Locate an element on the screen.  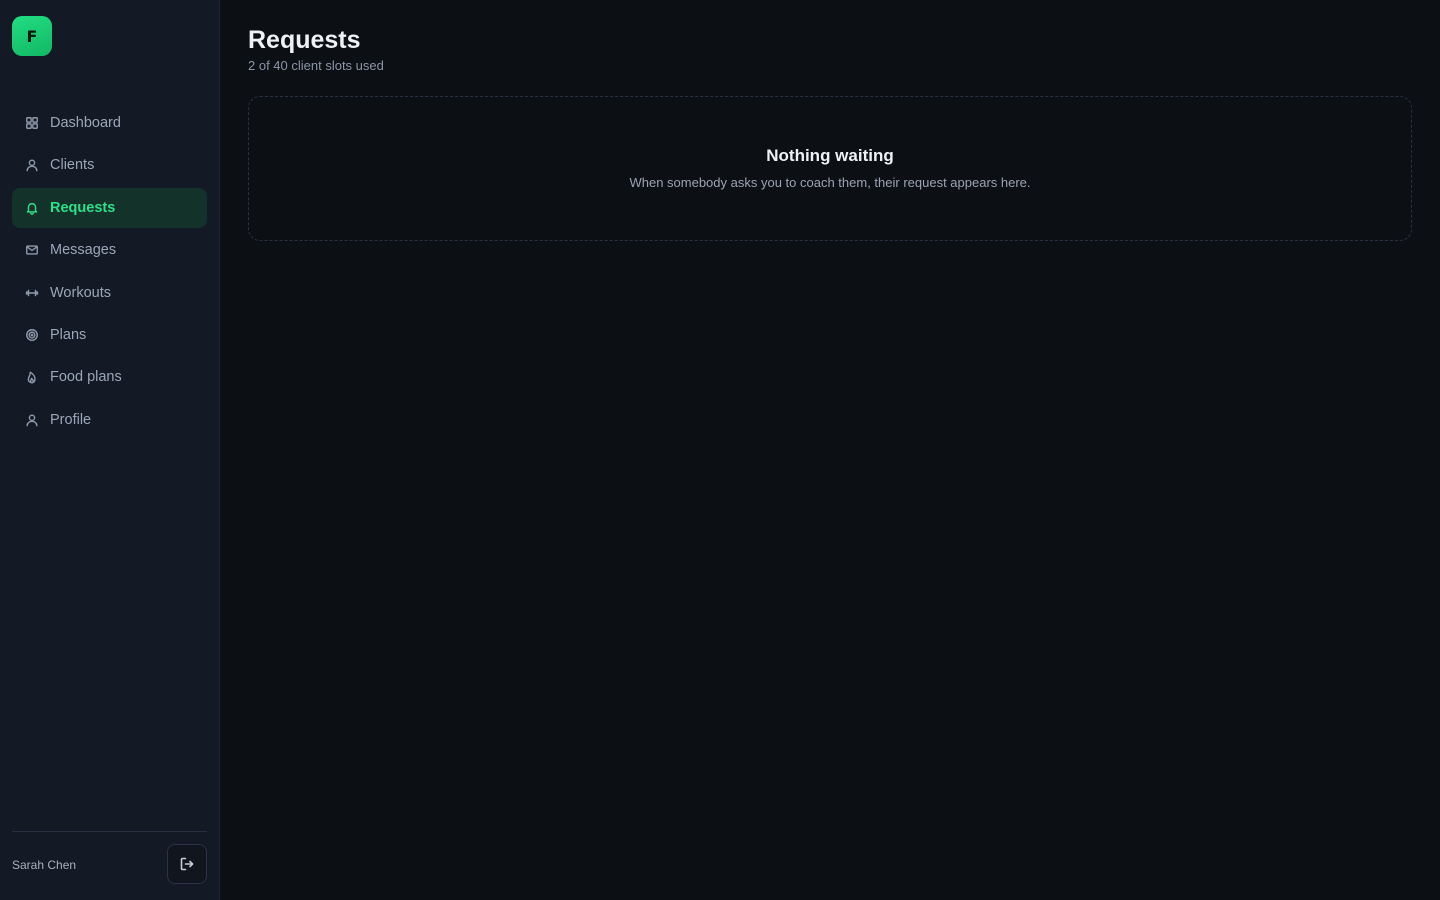
sidebar-item-label: Profile is located at coordinates (71, 419).